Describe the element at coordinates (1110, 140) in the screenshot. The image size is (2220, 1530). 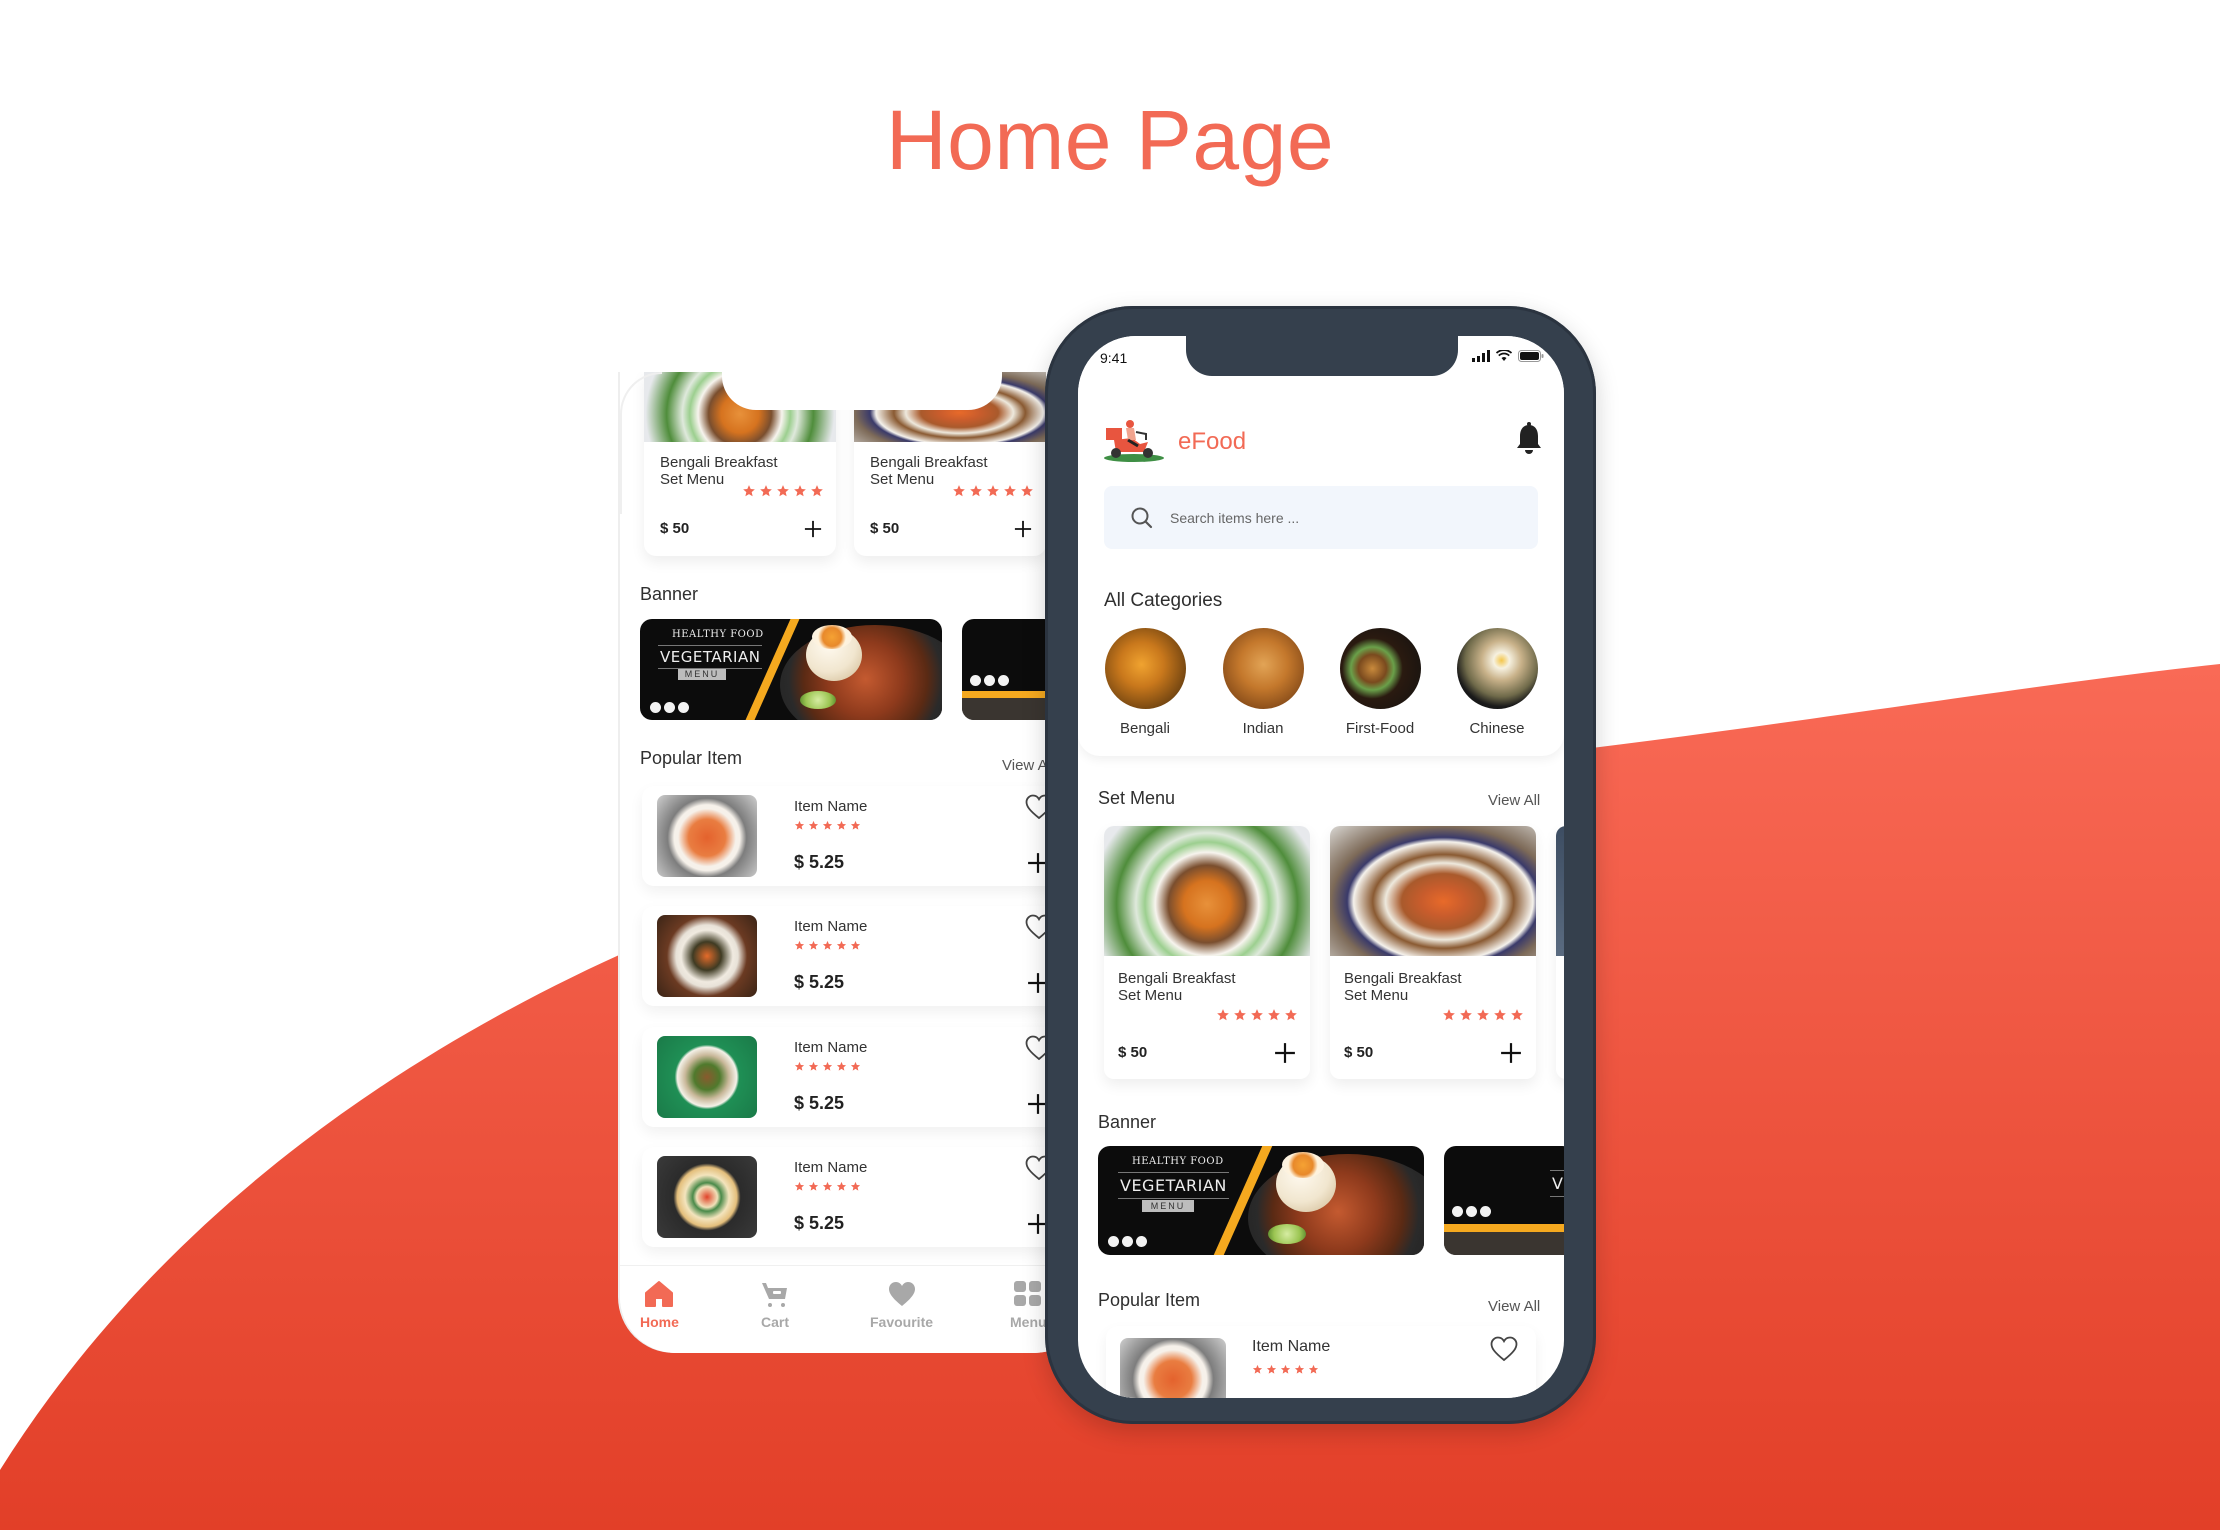
I see `page-title: Home Page` at that location.